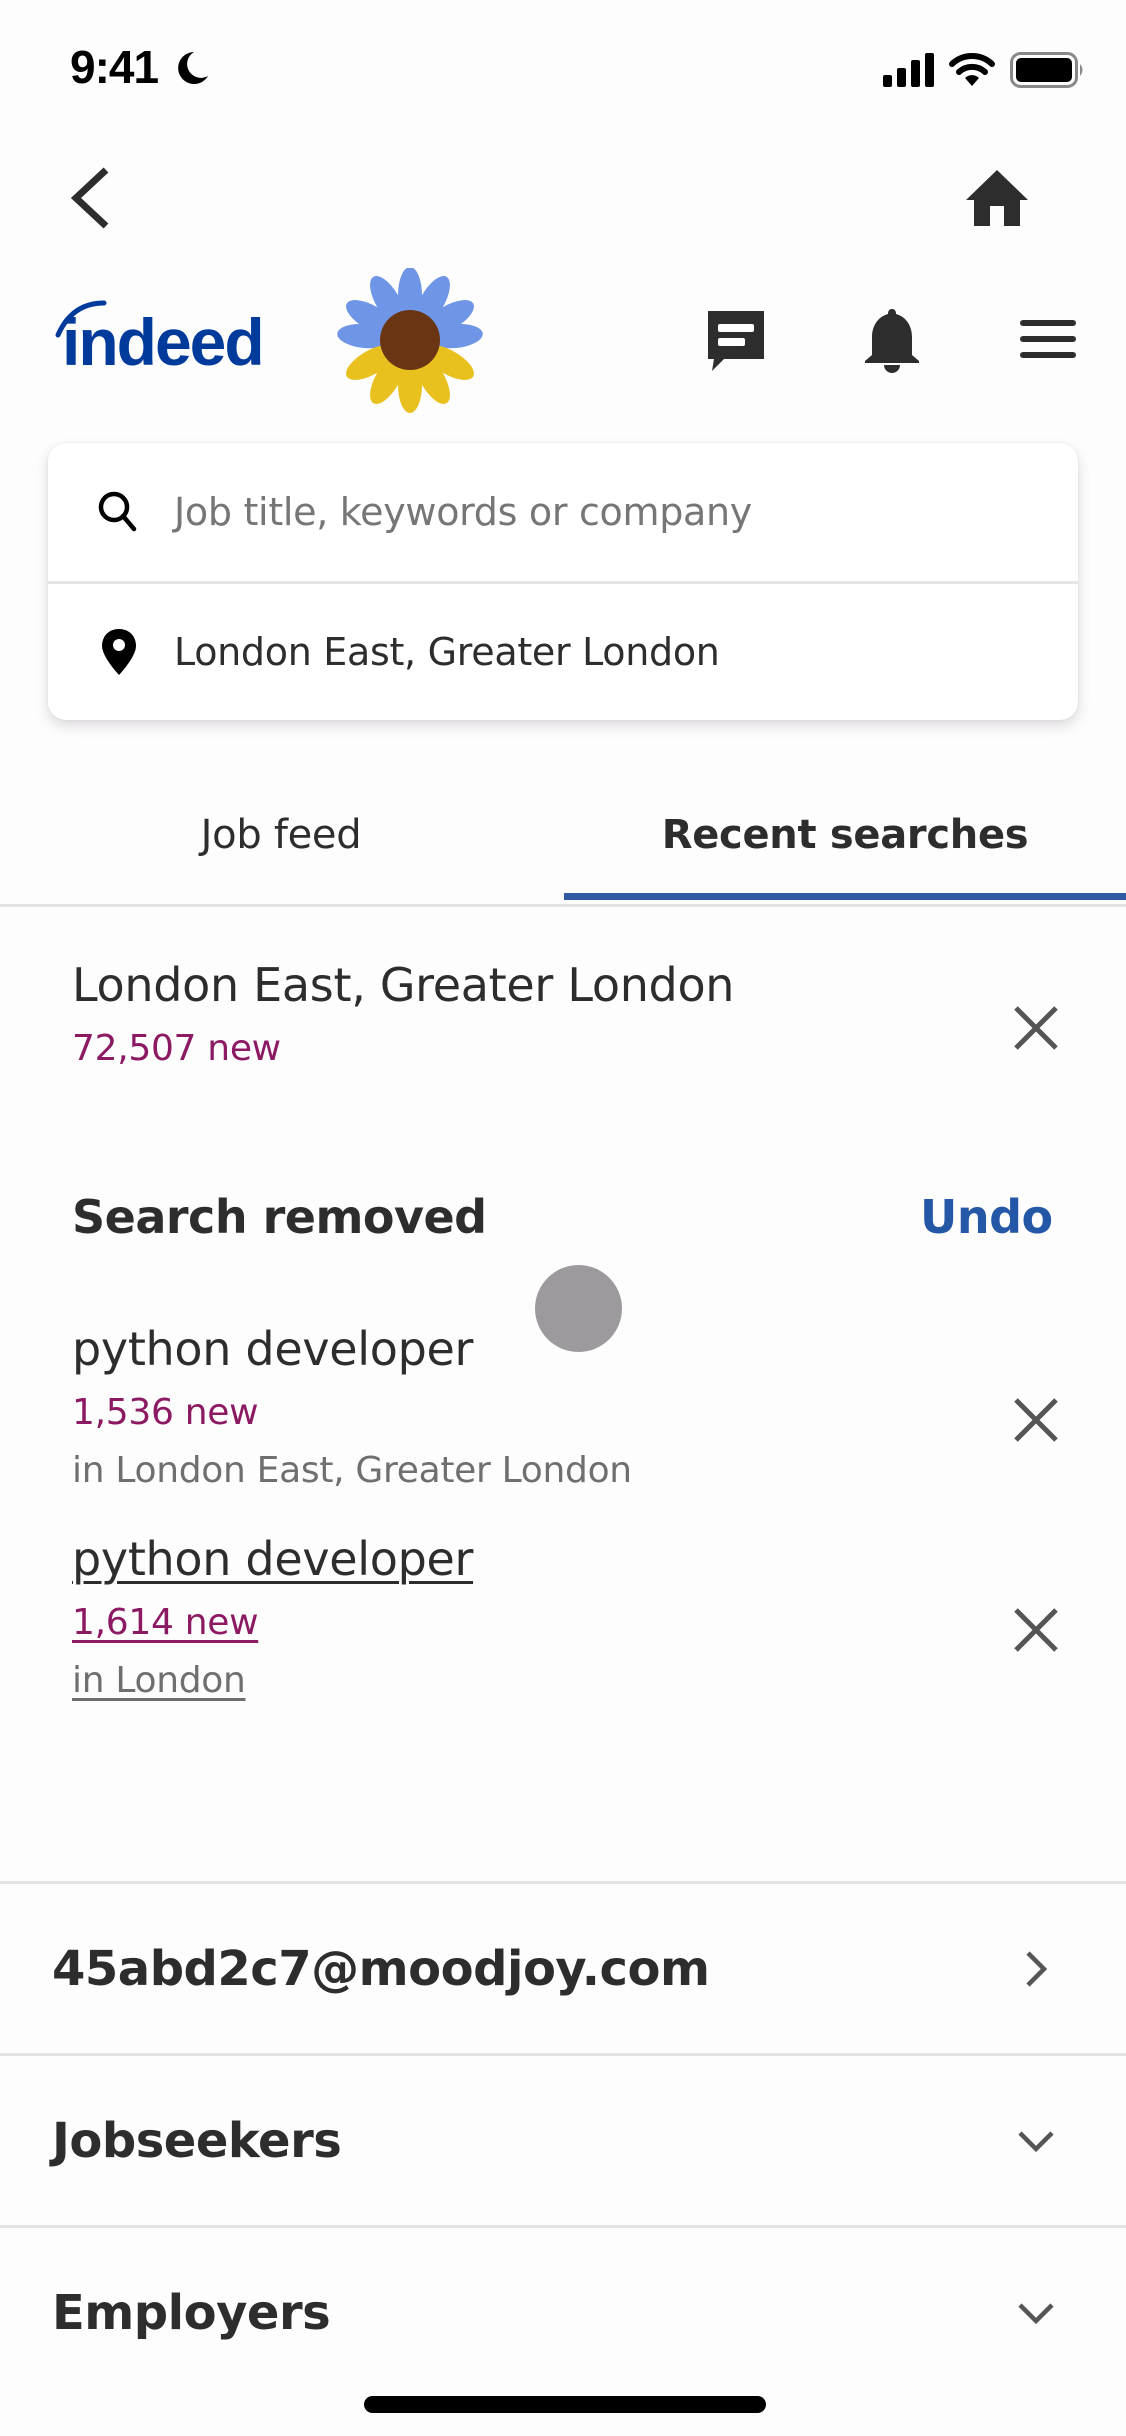  I want to click on tabs-divider, so click(563, 905).